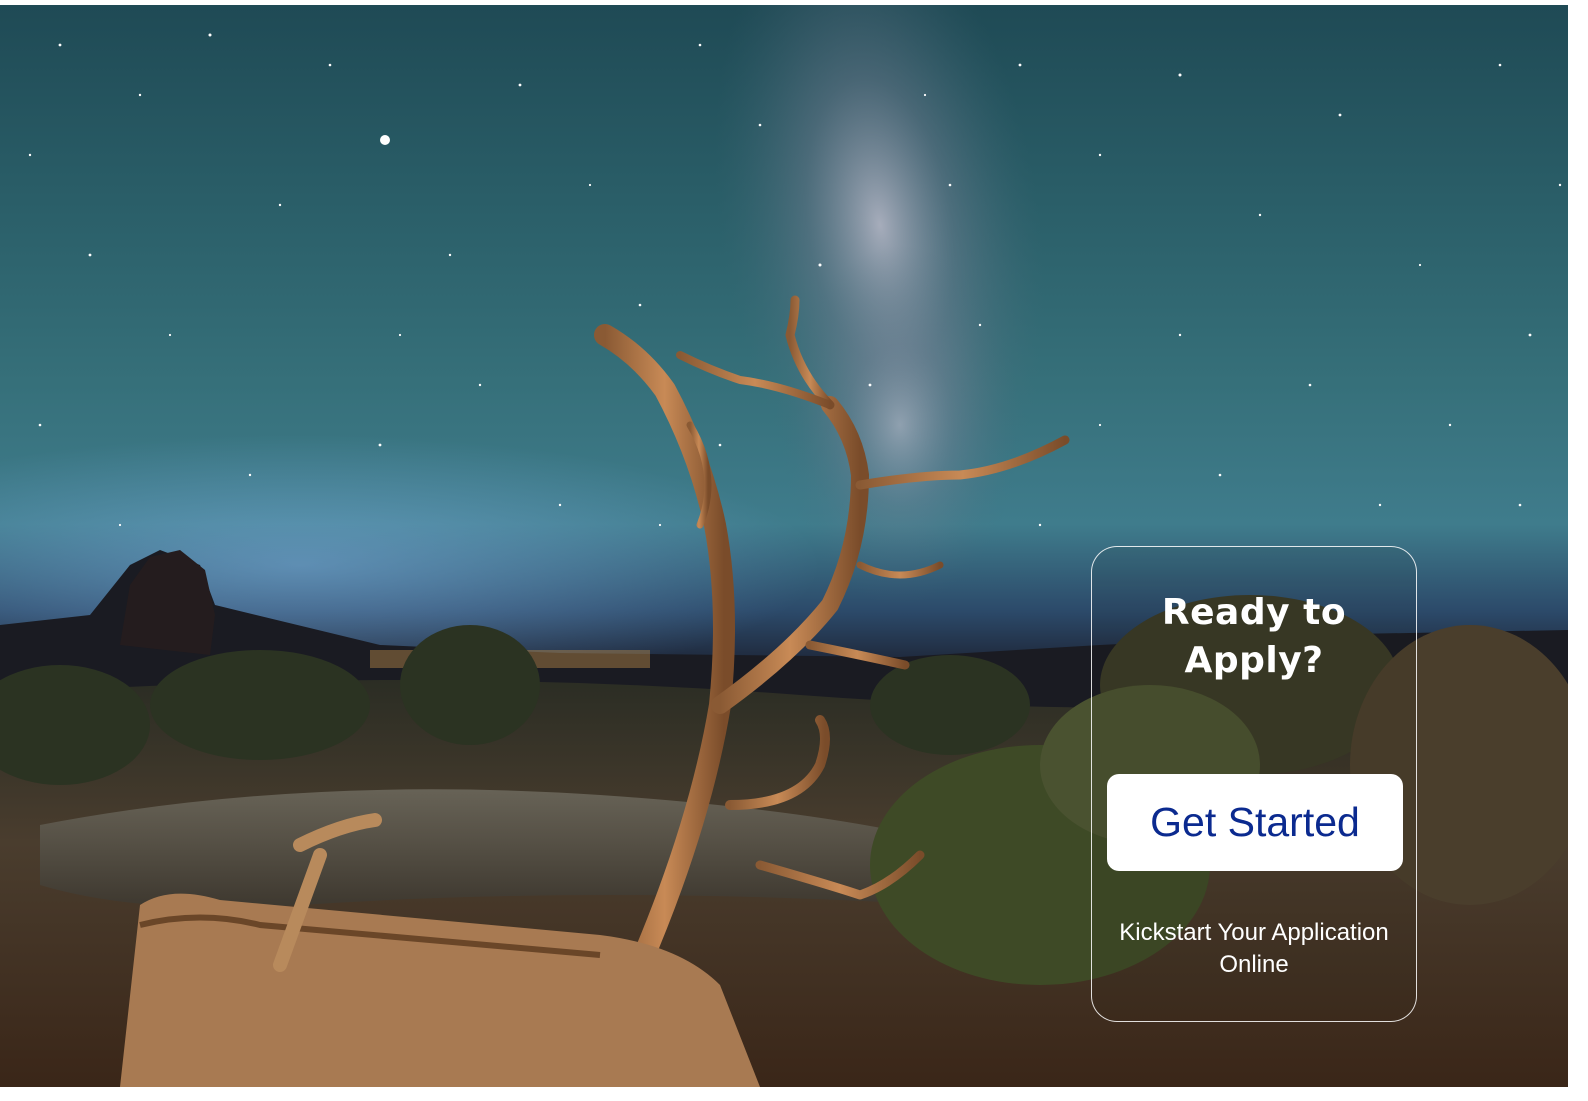 The width and height of the screenshot is (1588, 1101). I want to click on get-started-button: Get Started, so click(1255, 822).